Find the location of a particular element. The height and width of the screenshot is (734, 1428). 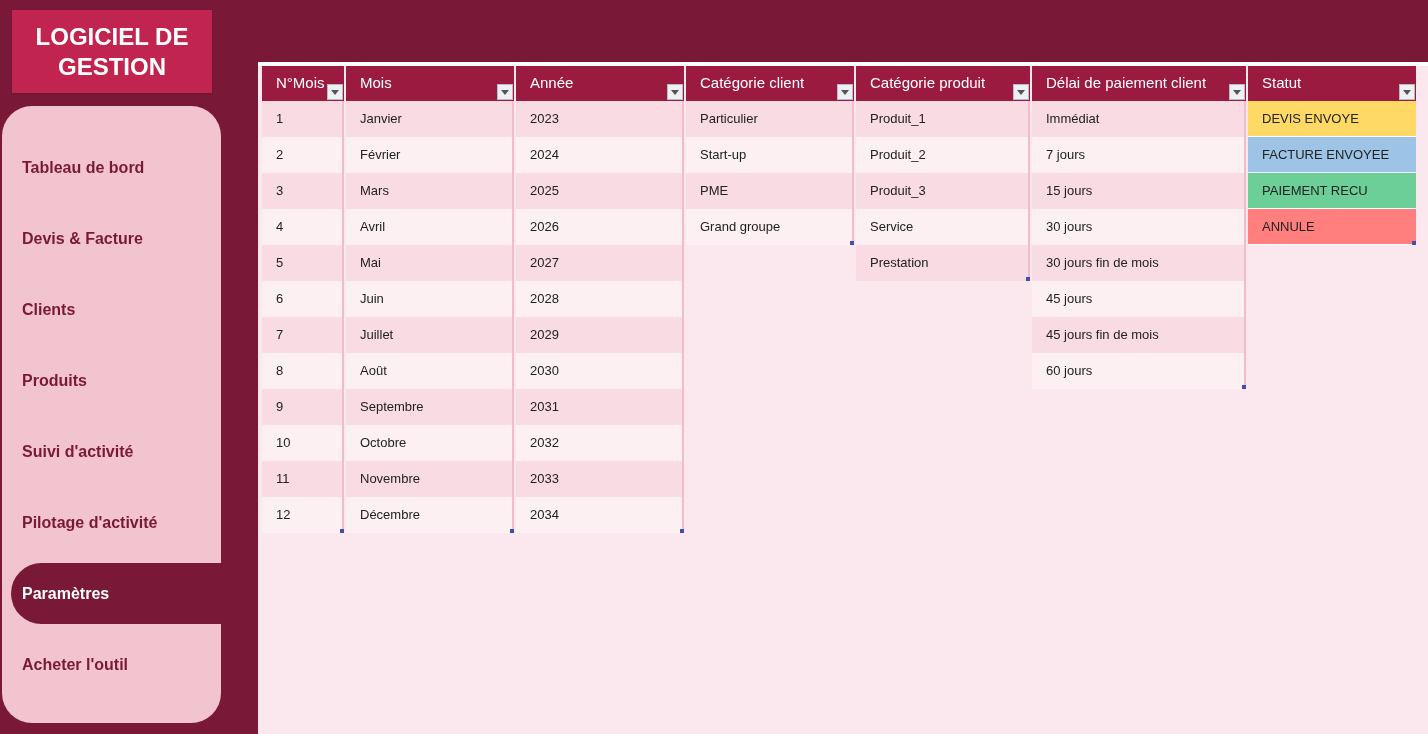

table-cell: 45 jours fin de mois is located at coordinates (1139, 335).